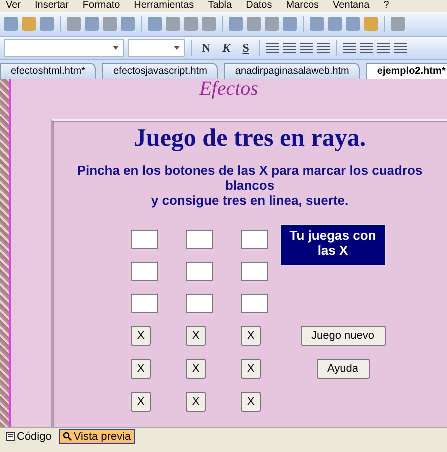 This screenshot has height=452, width=447. What do you see at coordinates (387, 6) in the screenshot?
I see `menu-item: ?` at bounding box center [387, 6].